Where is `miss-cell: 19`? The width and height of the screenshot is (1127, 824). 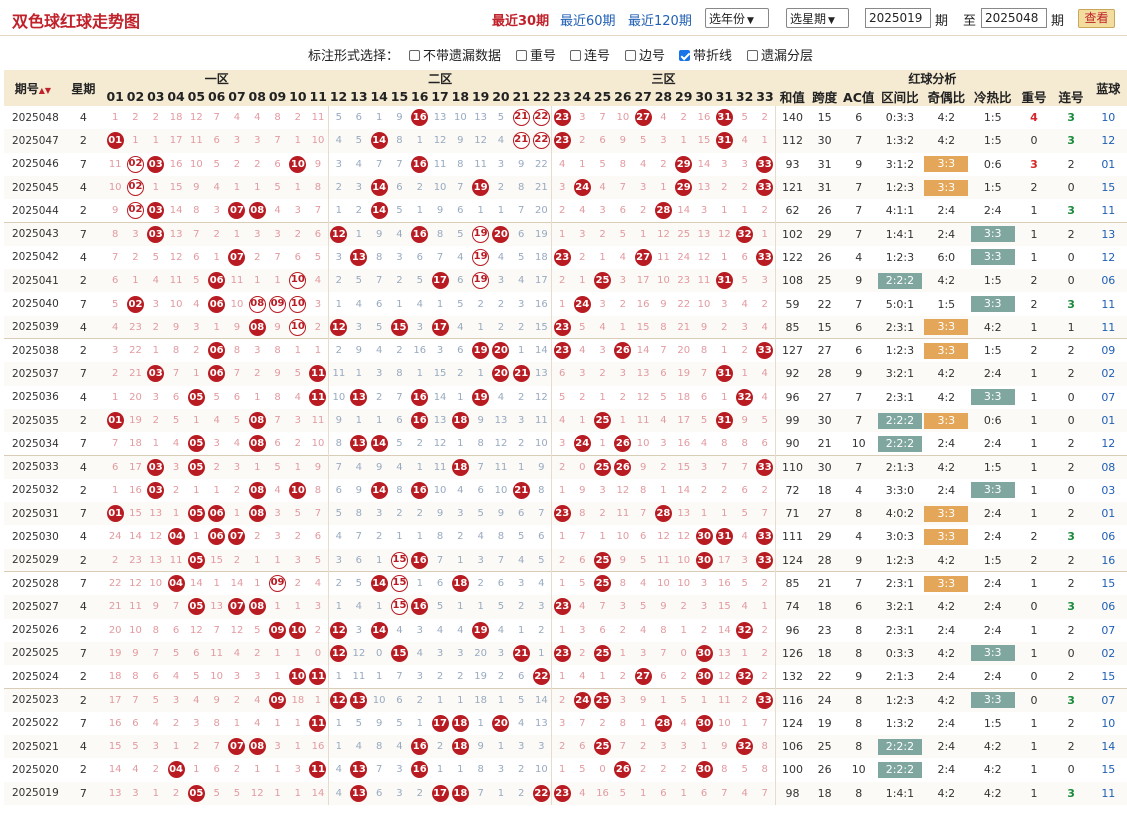 miss-cell: 19 is located at coordinates (541, 233).